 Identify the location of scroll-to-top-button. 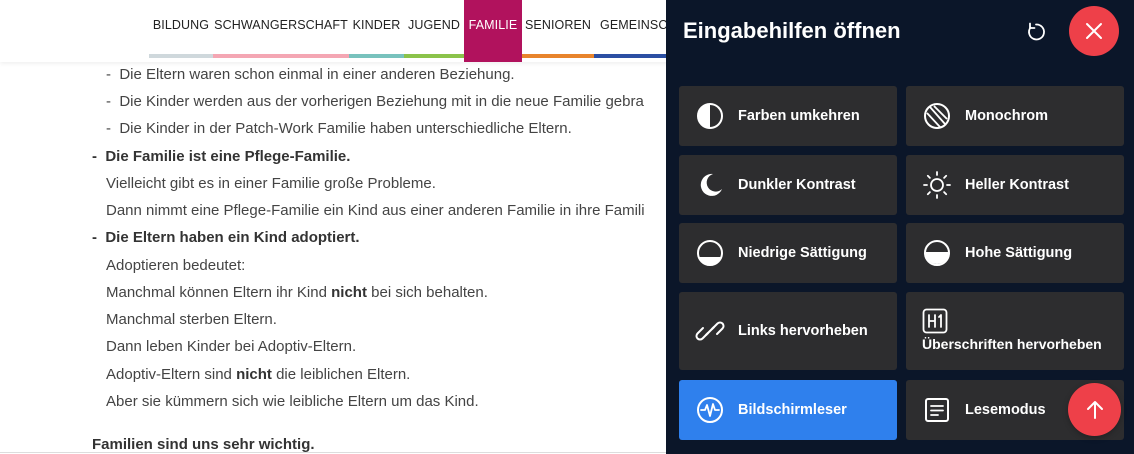
(1094, 409).